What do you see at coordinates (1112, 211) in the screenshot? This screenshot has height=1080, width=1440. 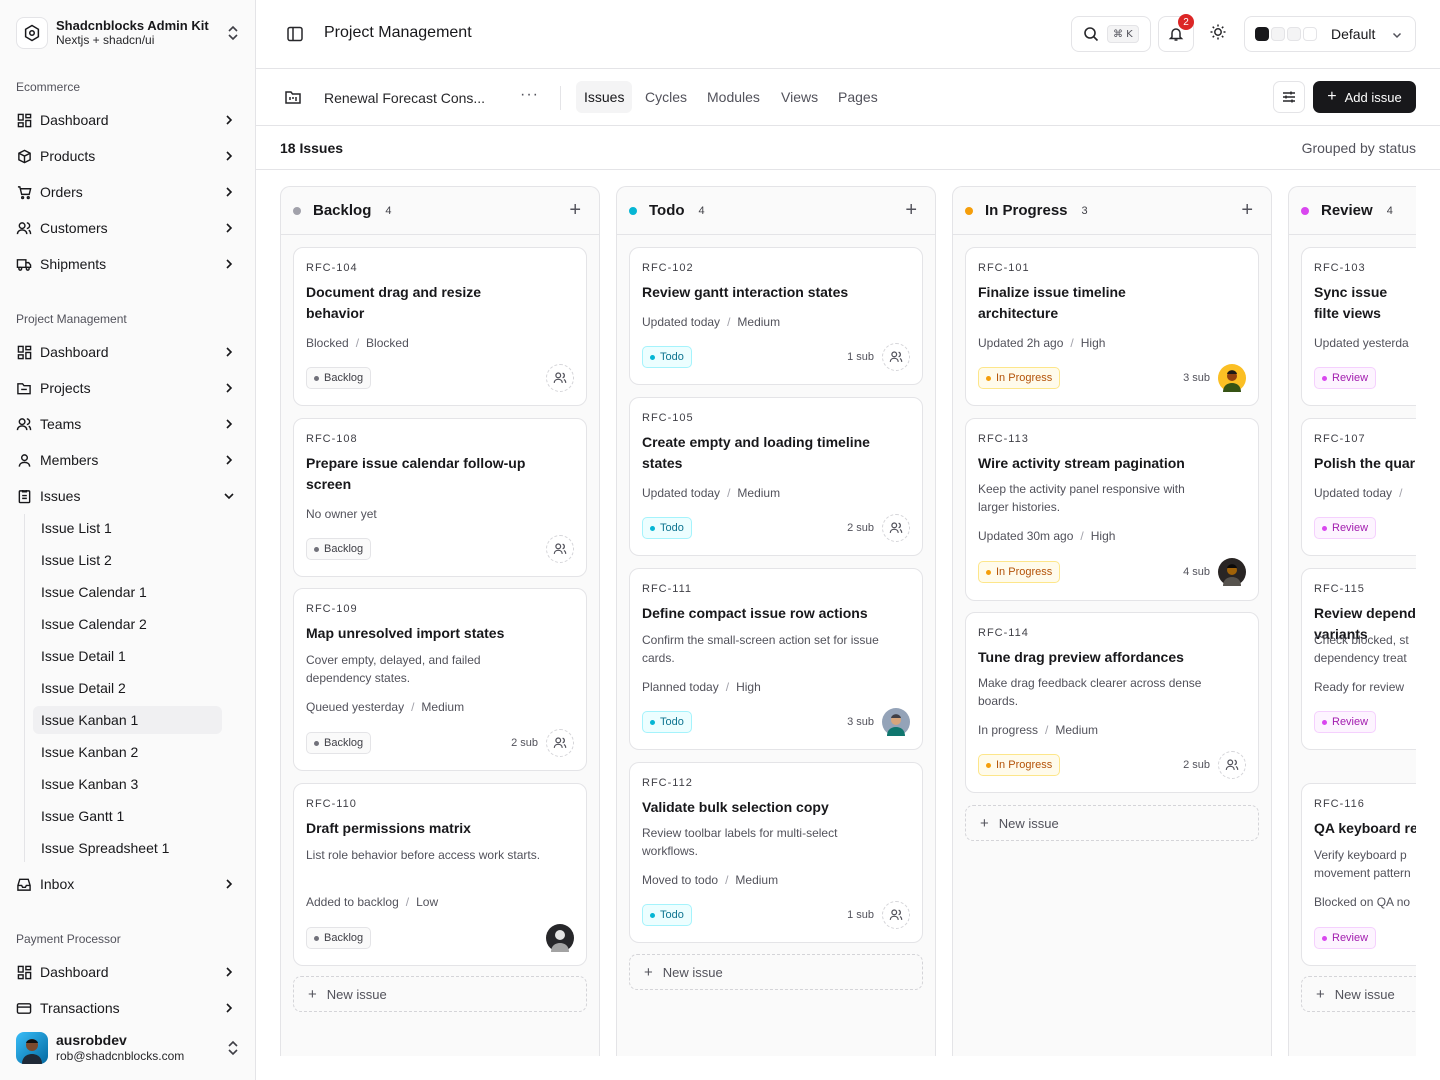 I see `column-header: In Progress 3 +` at bounding box center [1112, 211].